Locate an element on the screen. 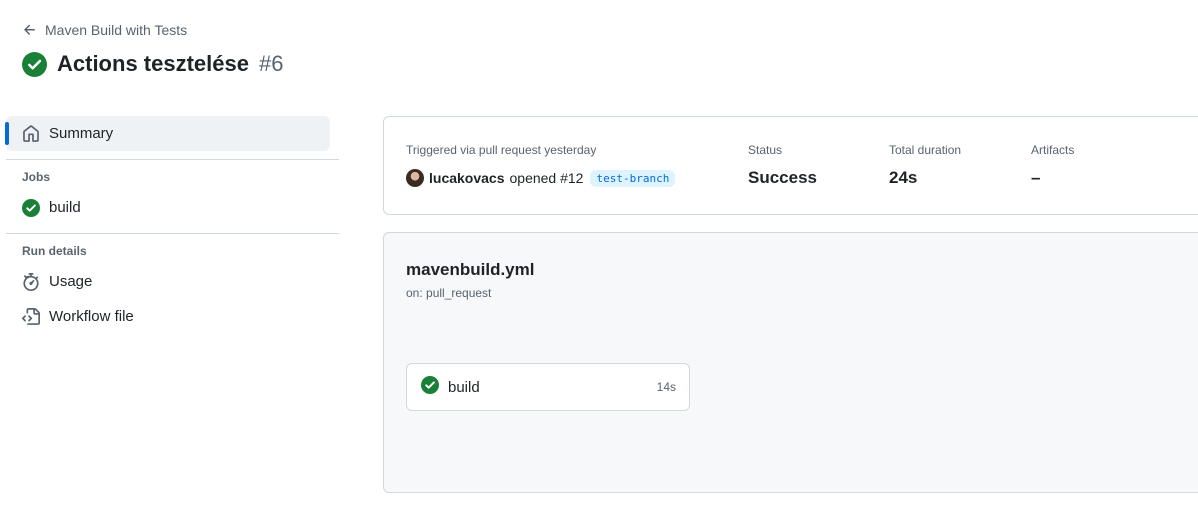 The image size is (1198, 522). job-card-build: build 14s is located at coordinates (548, 387).